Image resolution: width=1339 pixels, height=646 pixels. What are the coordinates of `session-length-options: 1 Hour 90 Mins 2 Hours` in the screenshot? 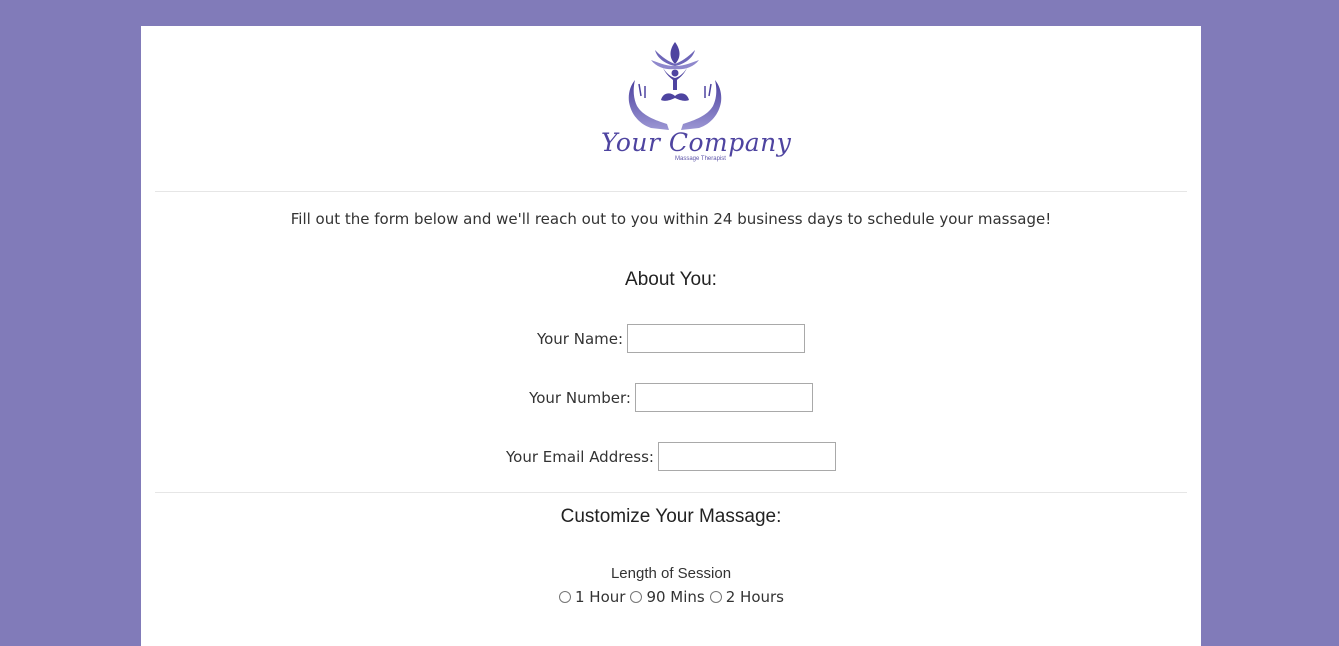 It's located at (671, 597).